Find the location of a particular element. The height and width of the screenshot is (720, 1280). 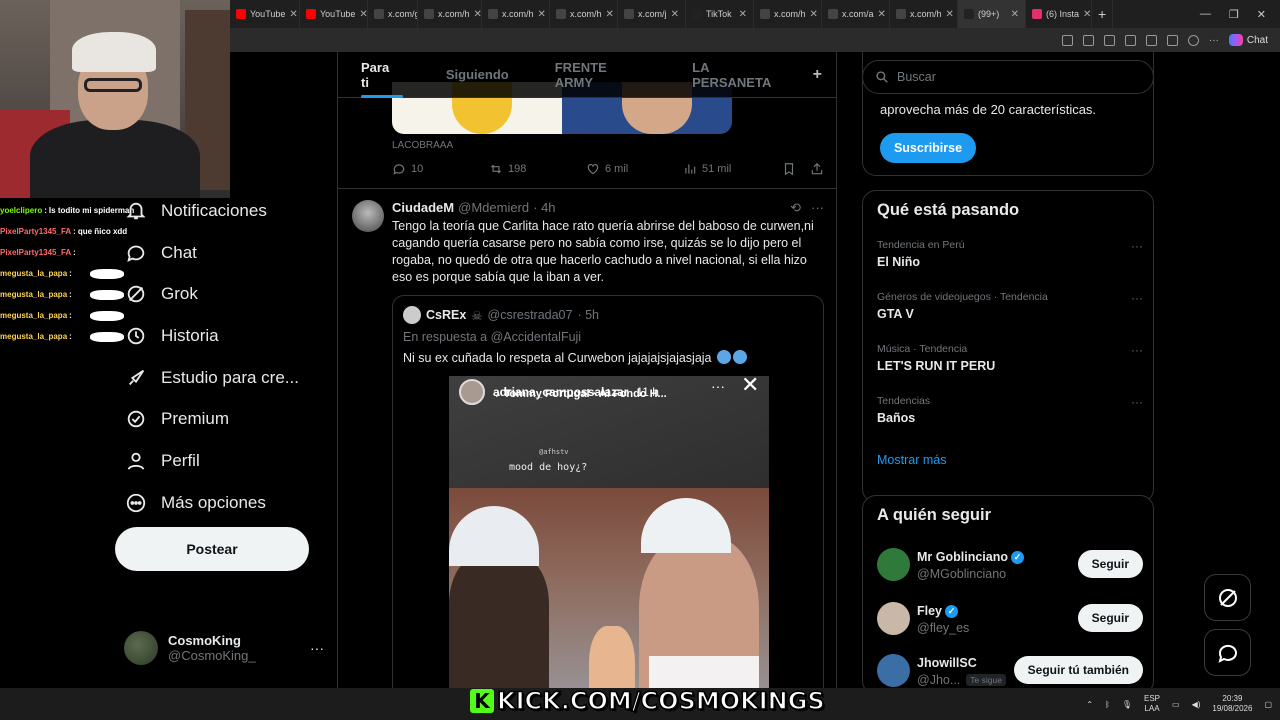

follow-suggestion: Mr Goblinciano ✓ @MGoblinciano Seguir is located at coordinates (1010, 566).